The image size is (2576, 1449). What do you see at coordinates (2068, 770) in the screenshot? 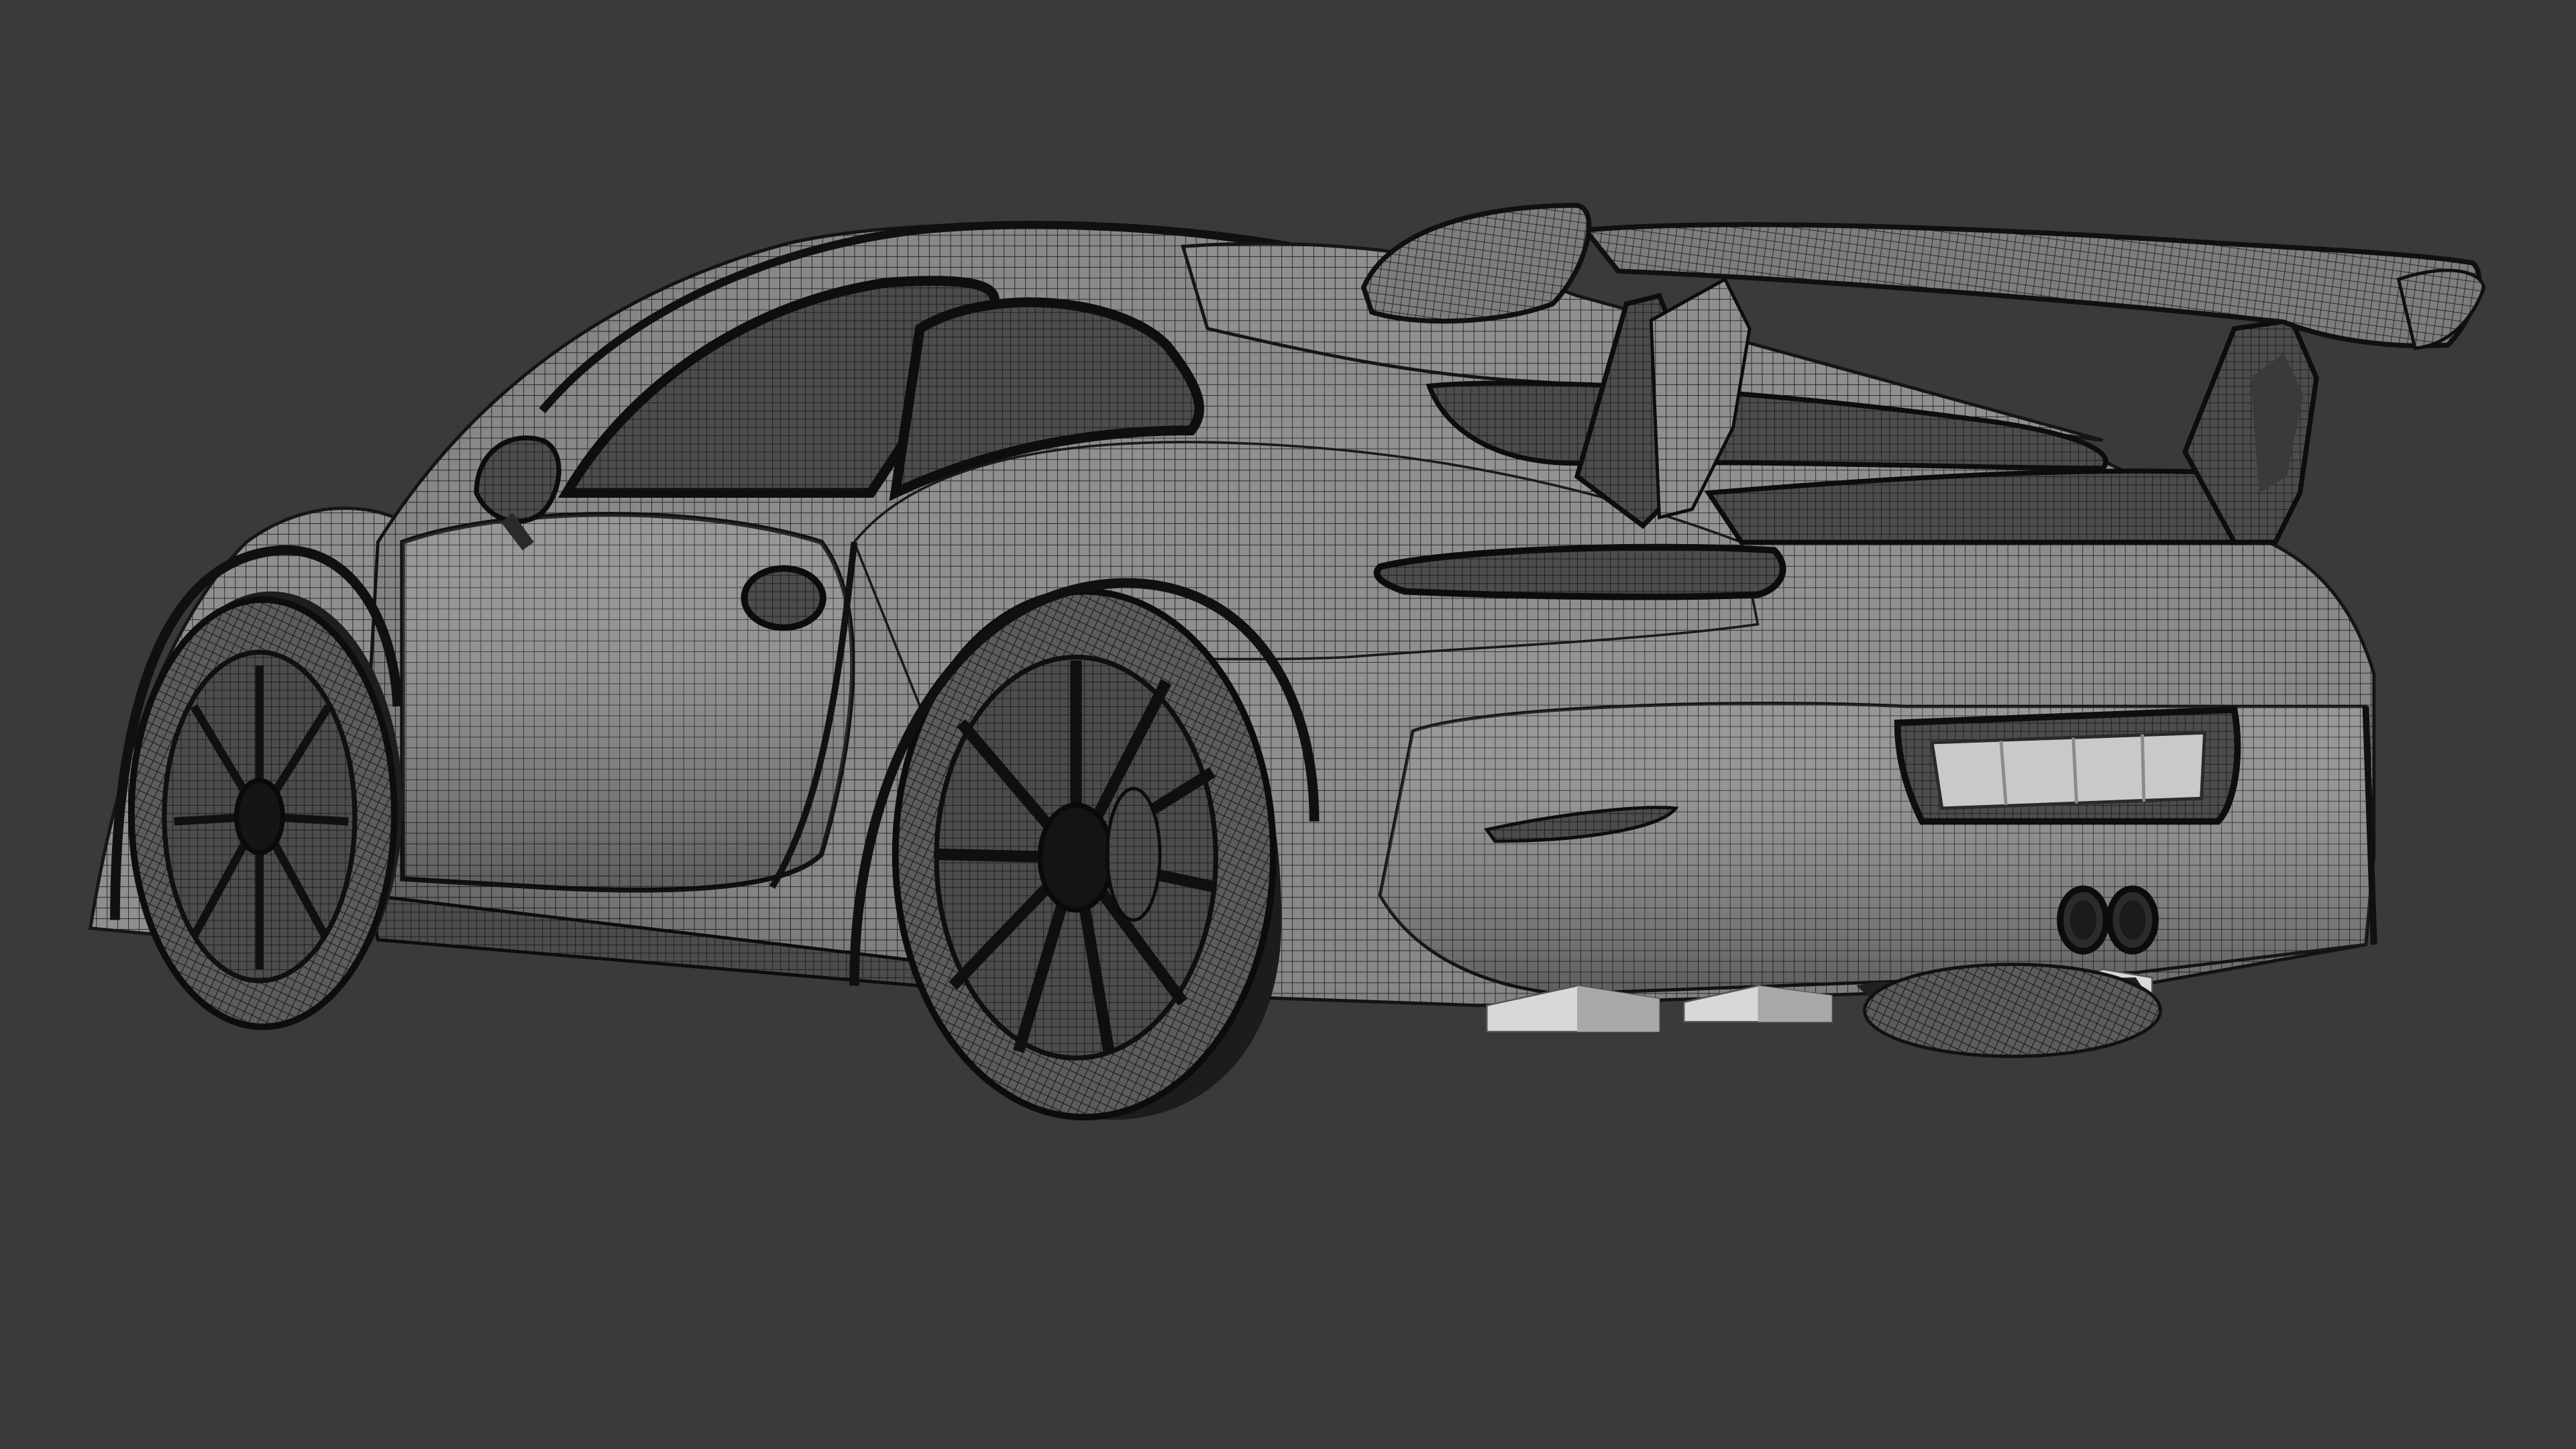
I see `license-plate` at bounding box center [2068, 770].